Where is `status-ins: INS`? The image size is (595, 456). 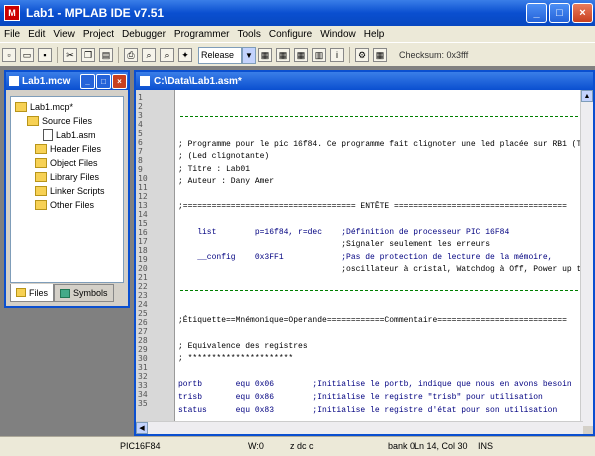 status-ins: INS is located at coordinates (486, 446).